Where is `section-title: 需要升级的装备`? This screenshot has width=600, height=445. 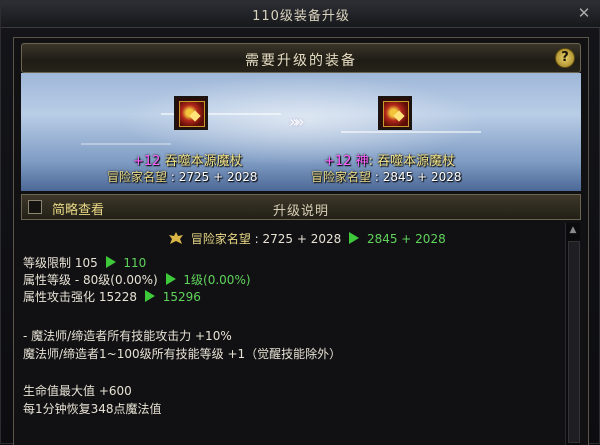 section-title: 需要升级的装备 is located at coordinates (301, 61).